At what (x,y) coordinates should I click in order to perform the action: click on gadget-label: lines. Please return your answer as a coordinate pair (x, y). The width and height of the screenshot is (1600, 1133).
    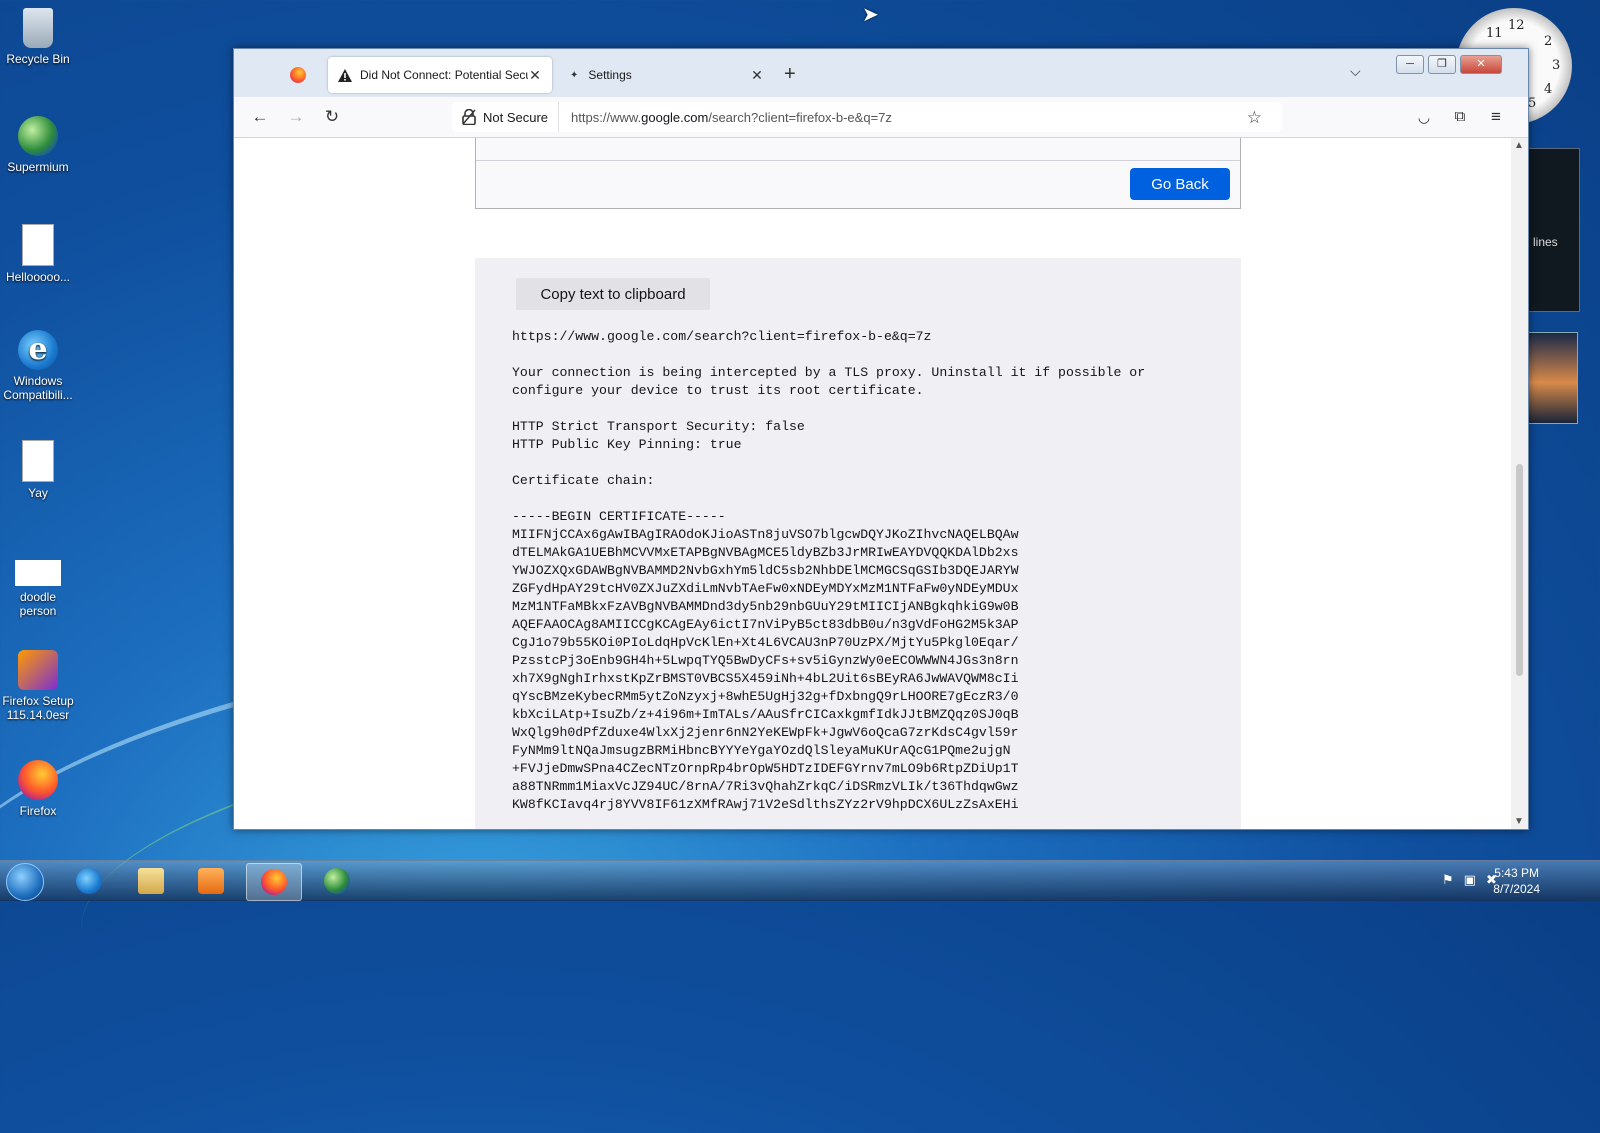
    Looking at the image, I should click on (1545, 242).